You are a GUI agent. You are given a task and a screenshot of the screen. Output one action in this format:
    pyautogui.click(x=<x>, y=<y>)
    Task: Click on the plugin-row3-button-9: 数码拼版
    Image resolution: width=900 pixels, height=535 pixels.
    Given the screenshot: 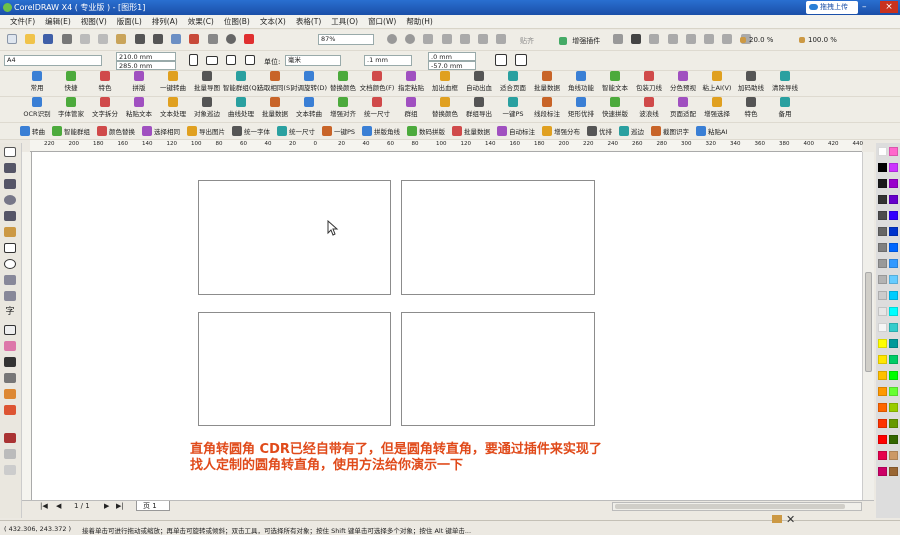 What is the action you would take?
    pyautogui.click(x=426, y=131)
    